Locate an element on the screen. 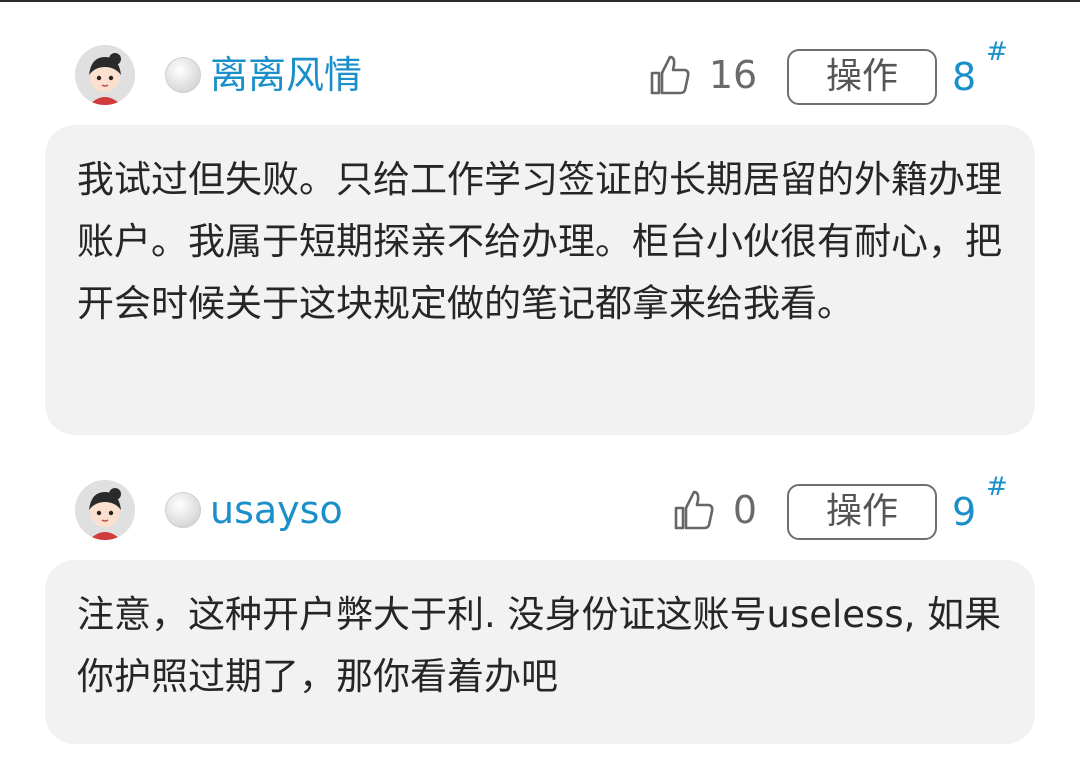 The image size is (1080, 765). floor-number: 8 is located at coordinates (964, 77).